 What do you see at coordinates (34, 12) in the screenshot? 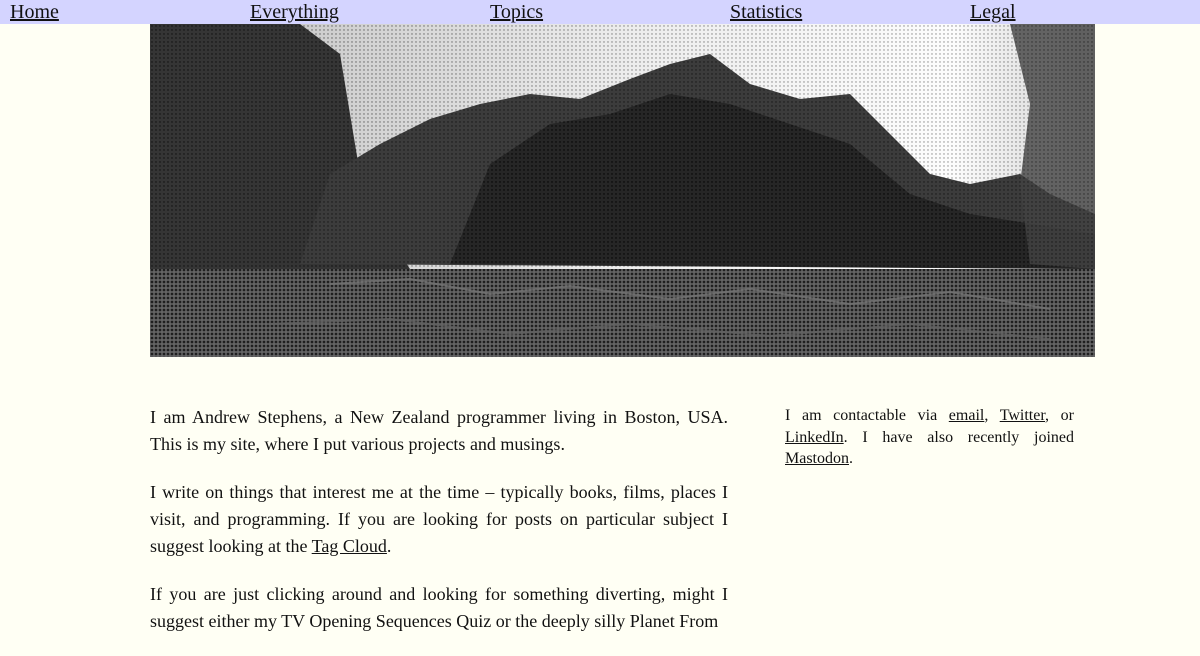
I see `nav-home-link: Home` at bounding box center [34, 12].